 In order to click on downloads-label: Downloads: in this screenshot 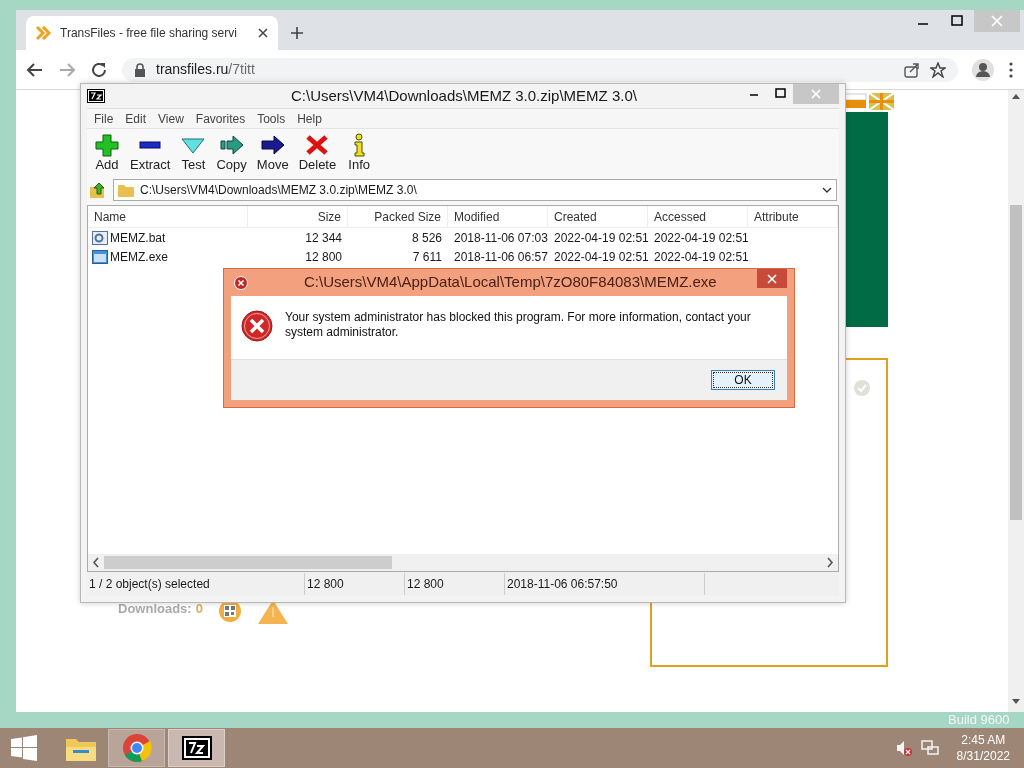, I will do `click(155, 609)`.